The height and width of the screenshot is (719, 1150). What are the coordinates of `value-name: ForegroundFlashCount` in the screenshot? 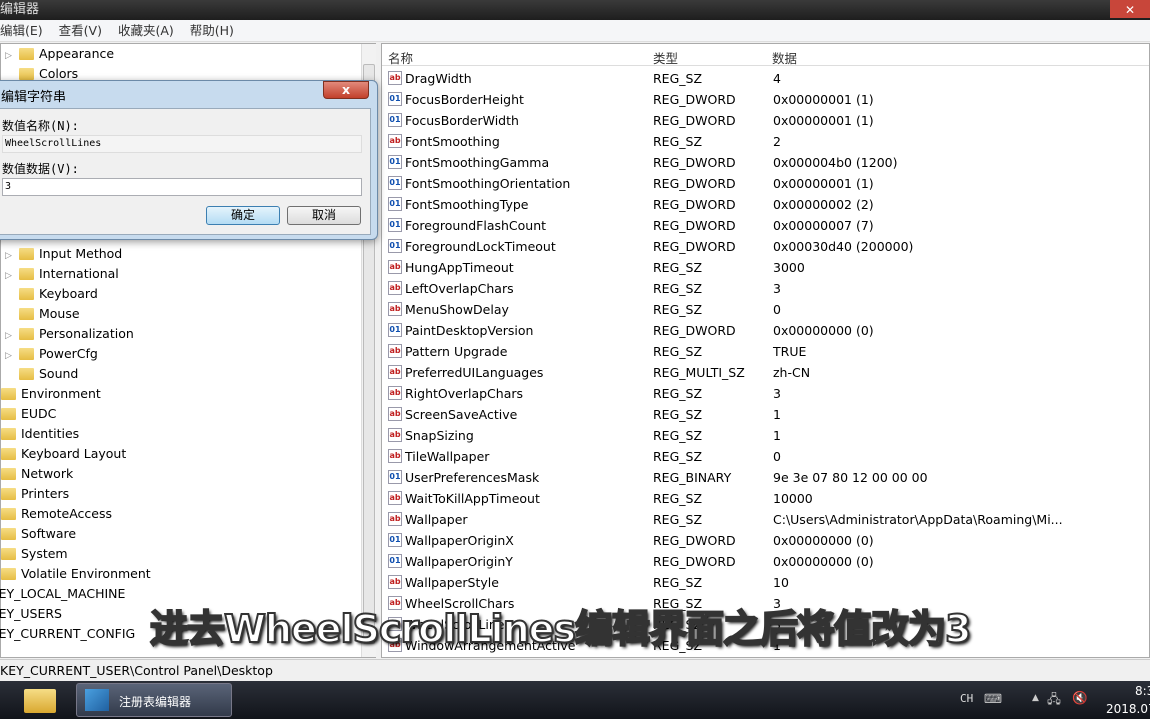 It's located at (476, 225).